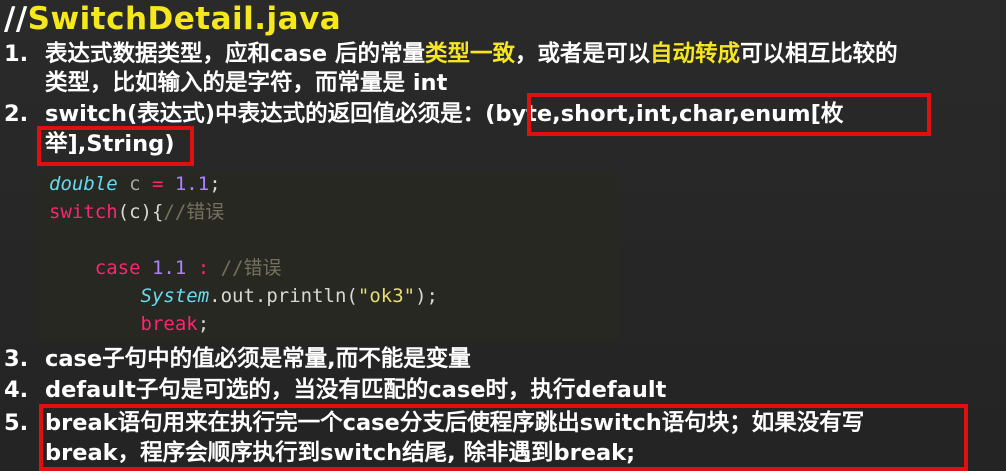  I want to click on item-number-4: 4., so click(16, 390).